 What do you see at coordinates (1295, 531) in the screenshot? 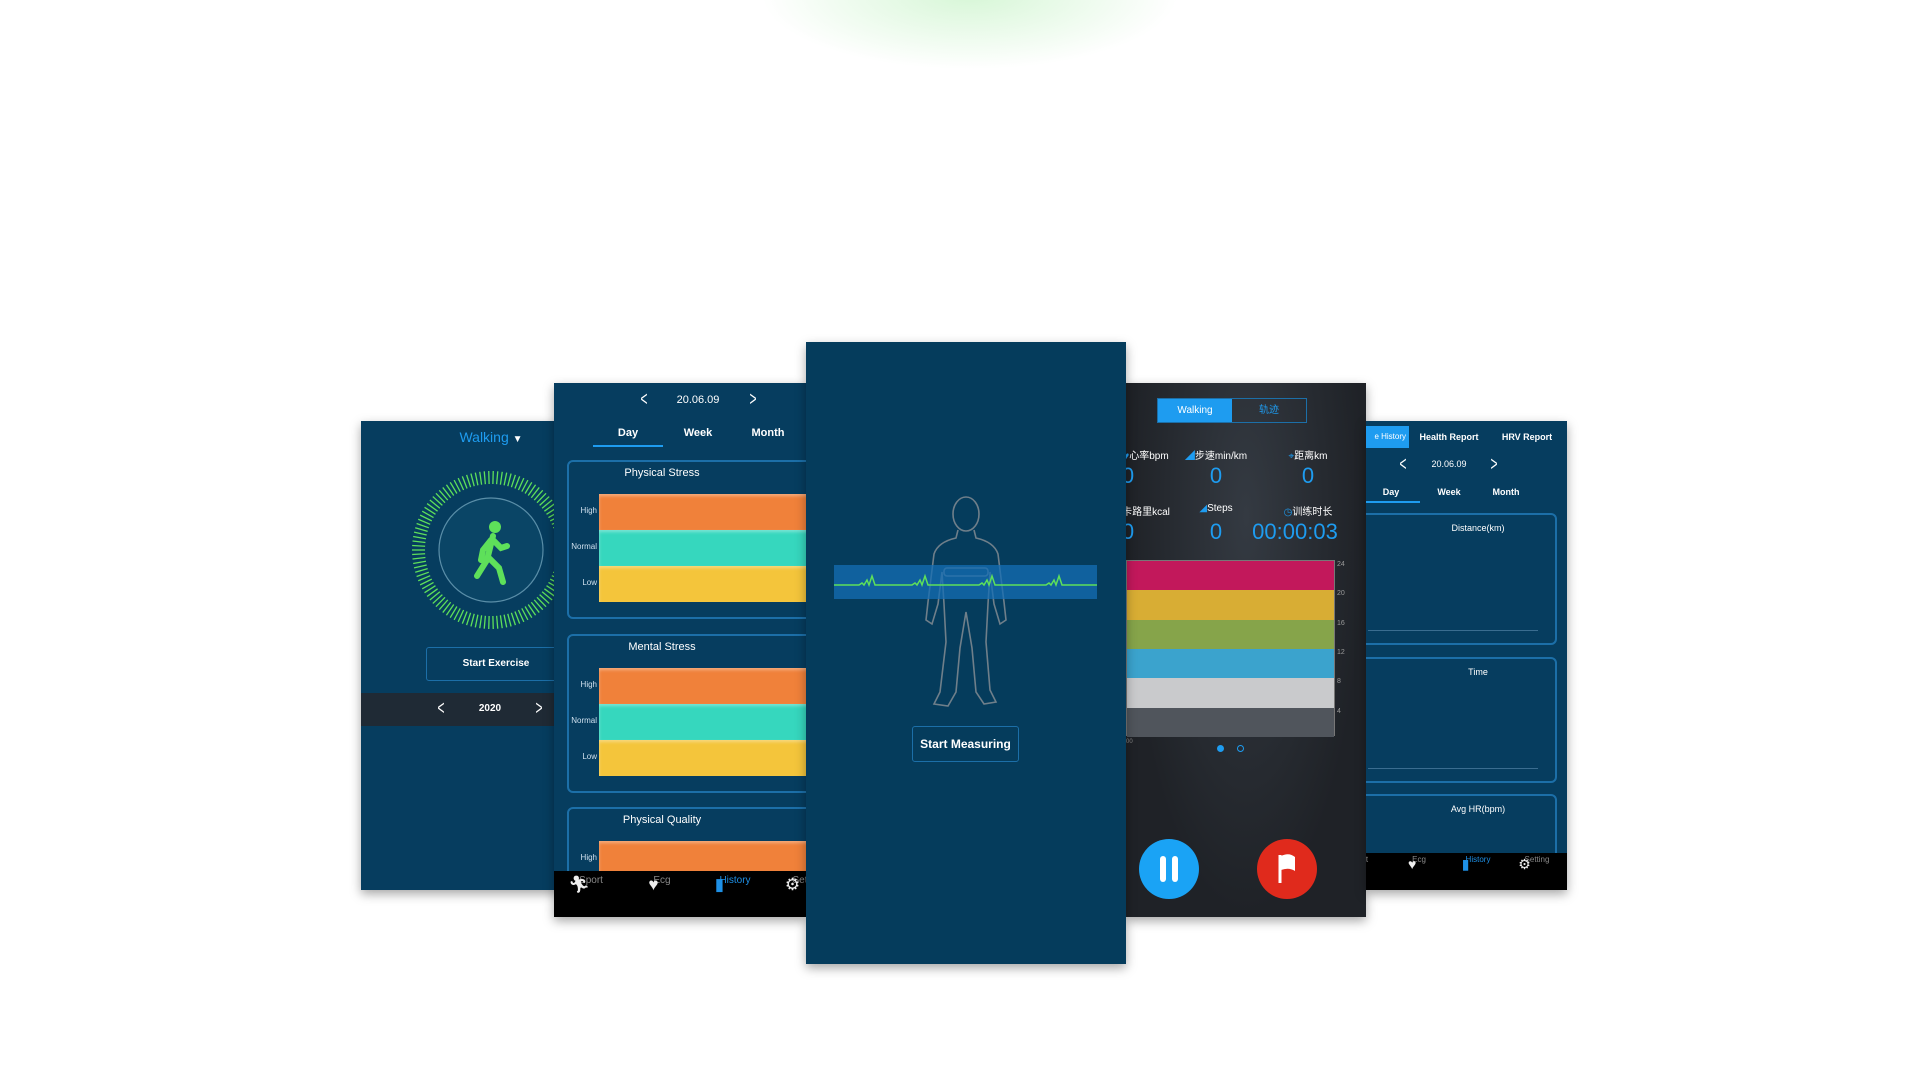
I see `metric-value: 00:00:03` at bounding box center [1295, 531].